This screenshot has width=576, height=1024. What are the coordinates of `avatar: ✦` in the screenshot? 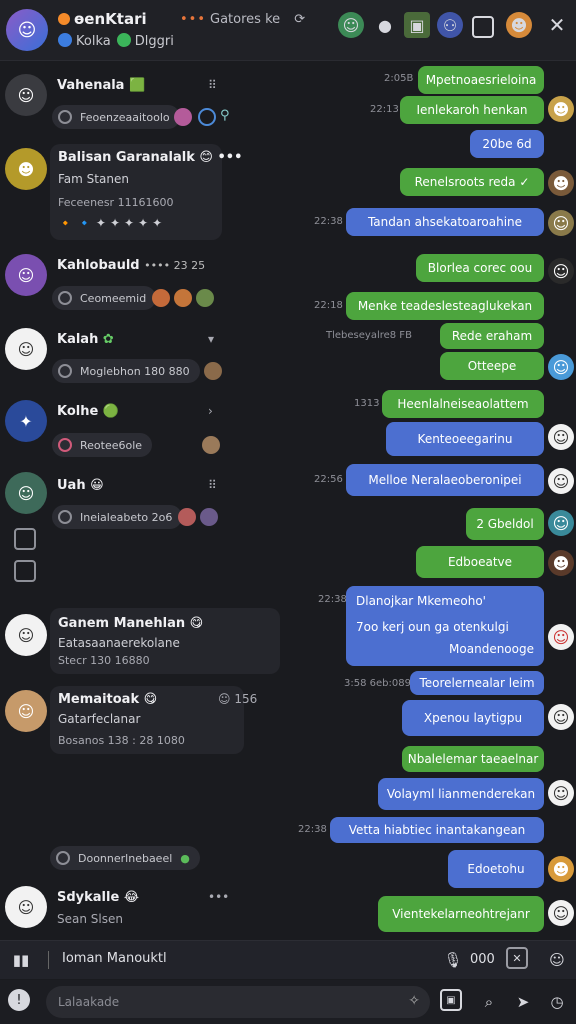 It's located at (26, 421).